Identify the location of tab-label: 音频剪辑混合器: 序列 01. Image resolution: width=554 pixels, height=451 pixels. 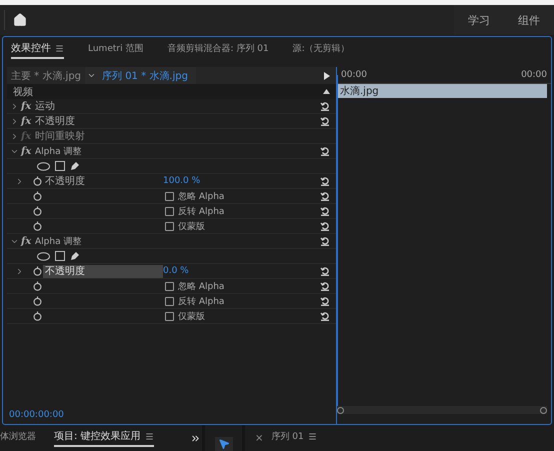
(218, 48).